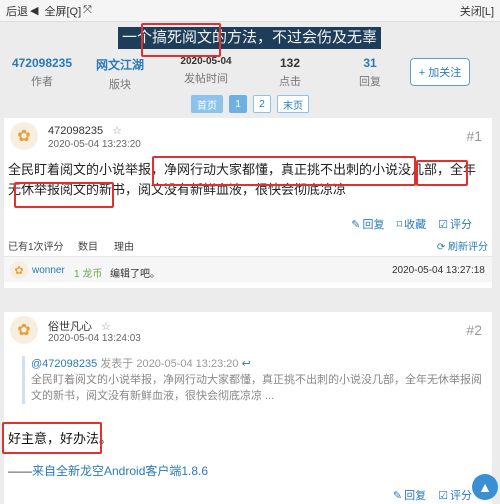 This screenshot has width=500, height=504. What do you see at coordinates (64, 364) in the screenshot?
I see `quote-user: @472098235` at bounding box center [64, 364].